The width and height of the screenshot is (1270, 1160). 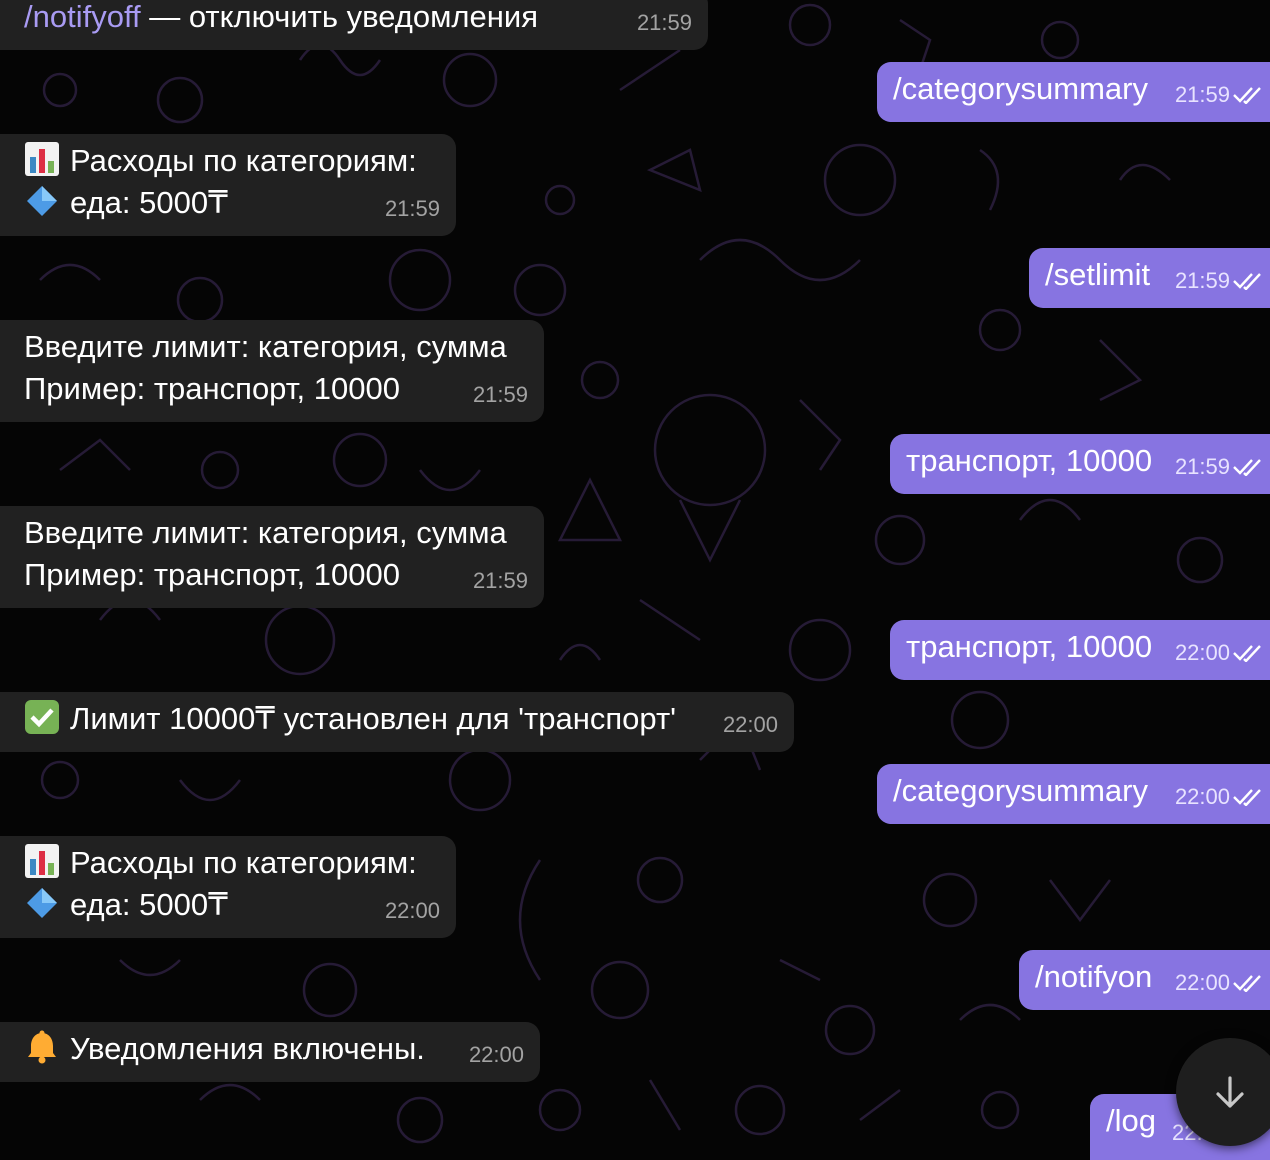 What do you see at coordinates (42, 1047) in the screenshot?
I see `bell-emoji` at bounding box center [42, 1047].